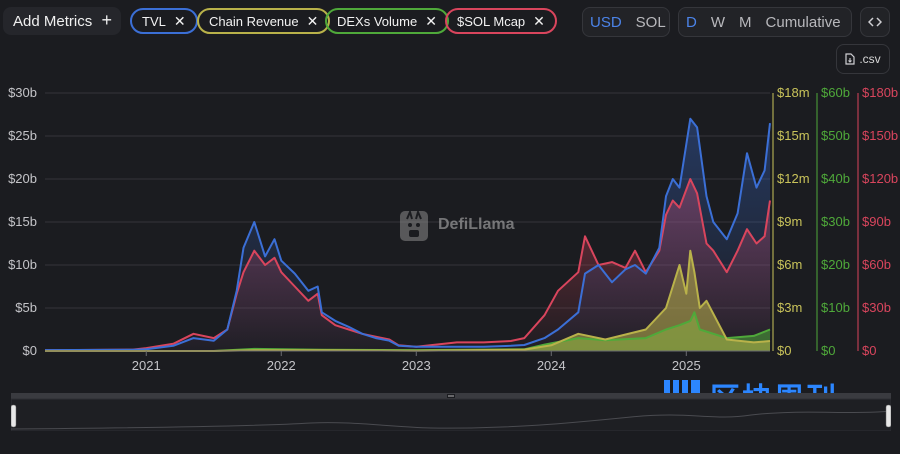 Image resolution: width=900 pixels, height=454 pixels. I want to click on y-tick-label: $5b, so click(26, 307).